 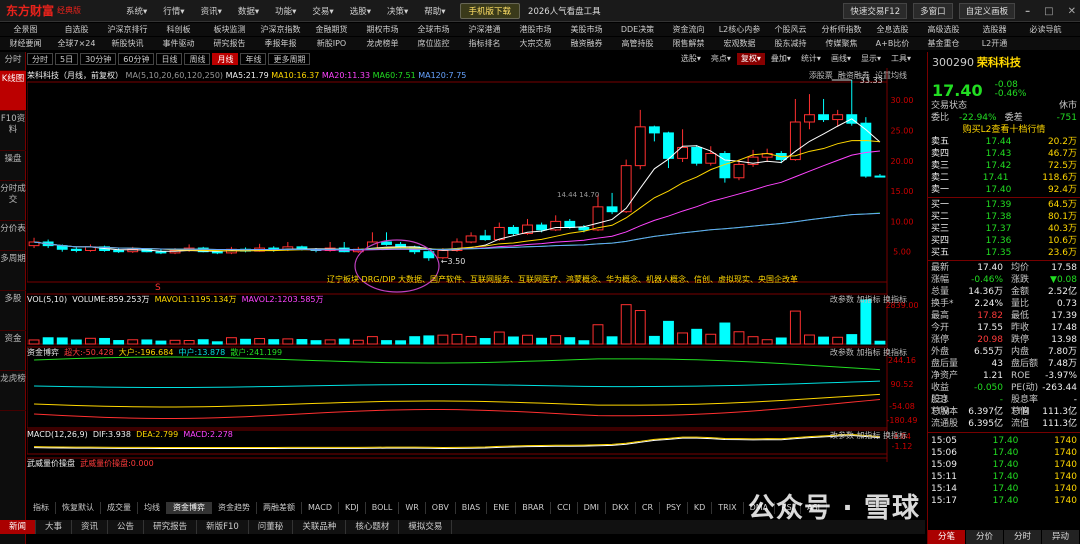 I want to click on indicator-tab: OBV, so click(x=441, y=508).